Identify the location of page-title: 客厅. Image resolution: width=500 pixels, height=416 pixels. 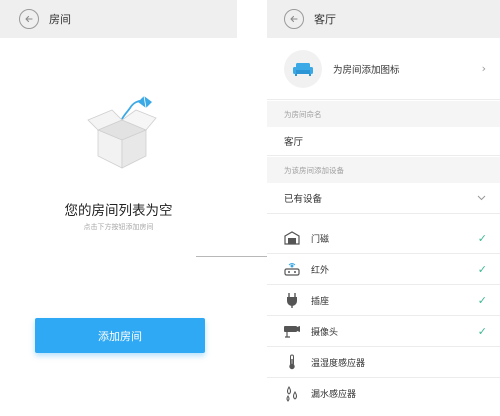
(325, 19).